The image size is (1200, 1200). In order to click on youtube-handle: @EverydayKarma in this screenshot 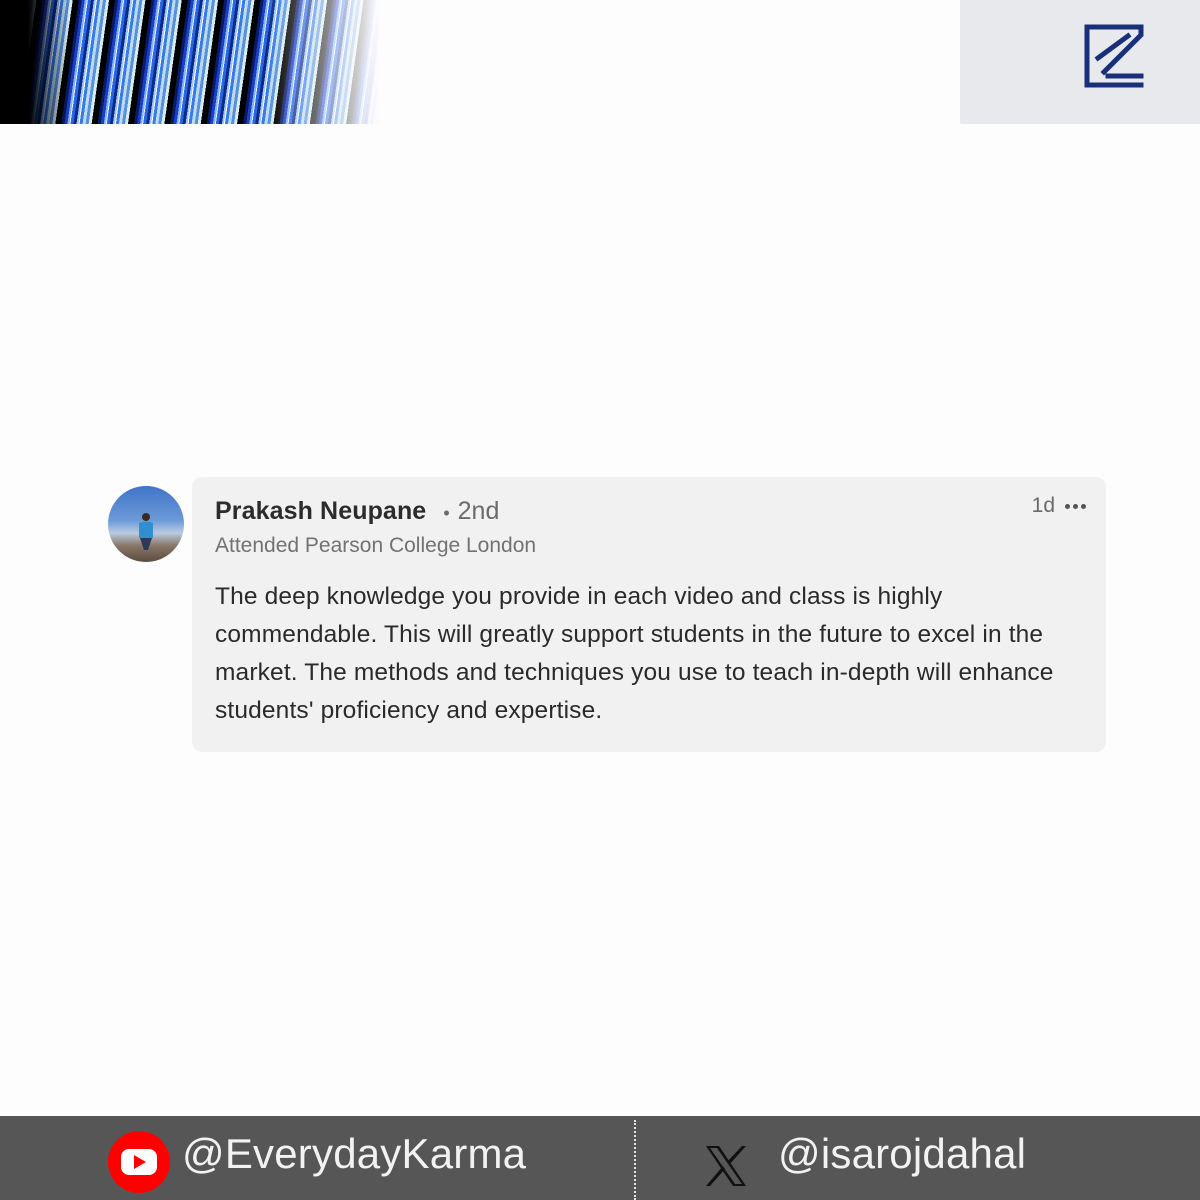, I will do `click(354, 1154)`.